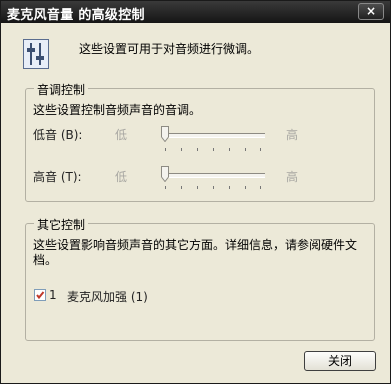 This screenshot has height=384, width=391. Describe the element at coordinates (61, 224) in the screenshot. I see `other-control-title: 其它控制` at that location.